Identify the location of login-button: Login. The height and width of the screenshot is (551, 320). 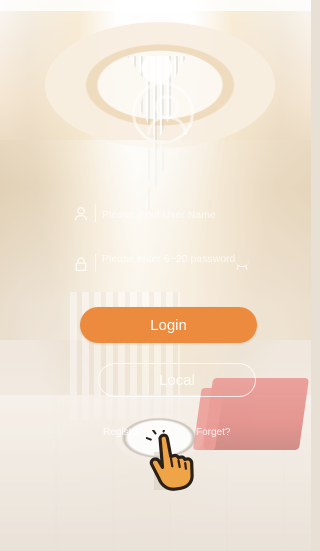
(168, 325).